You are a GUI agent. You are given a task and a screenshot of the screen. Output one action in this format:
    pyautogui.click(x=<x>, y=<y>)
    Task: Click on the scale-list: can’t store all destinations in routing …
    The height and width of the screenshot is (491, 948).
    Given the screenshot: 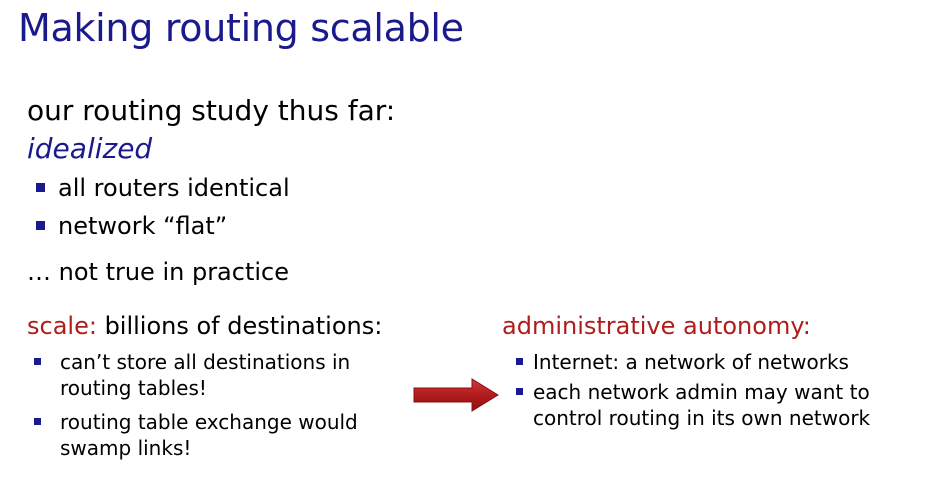 What is the action you would take?
    pyautogui.click(x=214, y=409)
    